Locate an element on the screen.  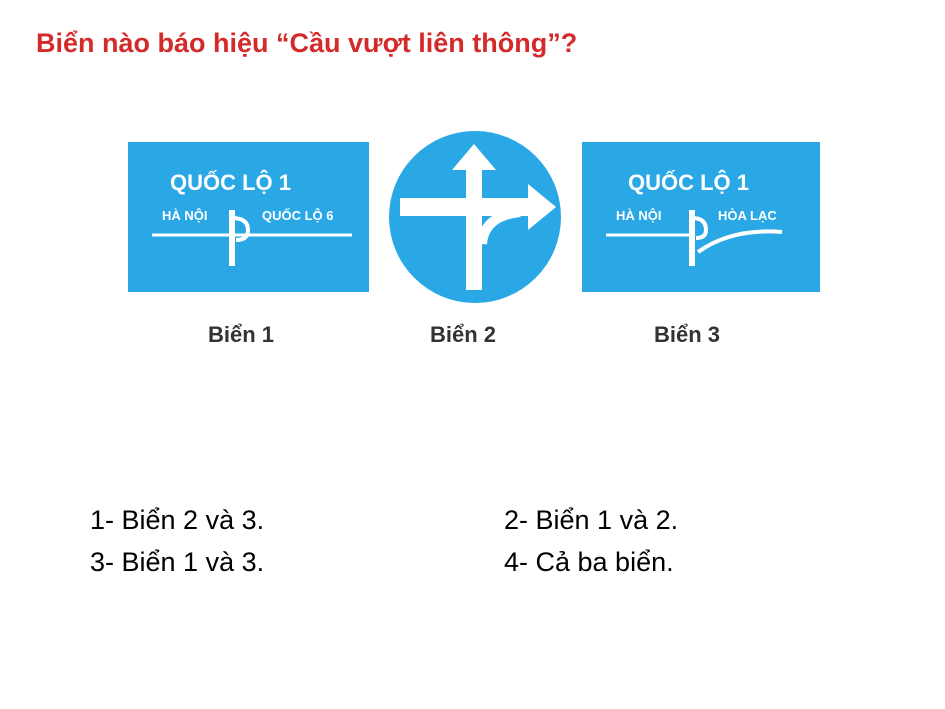
sign-3: QUỐC LỘ 1 HÀ NỘI HÒA LẠC is located at coordinates (701, 217).